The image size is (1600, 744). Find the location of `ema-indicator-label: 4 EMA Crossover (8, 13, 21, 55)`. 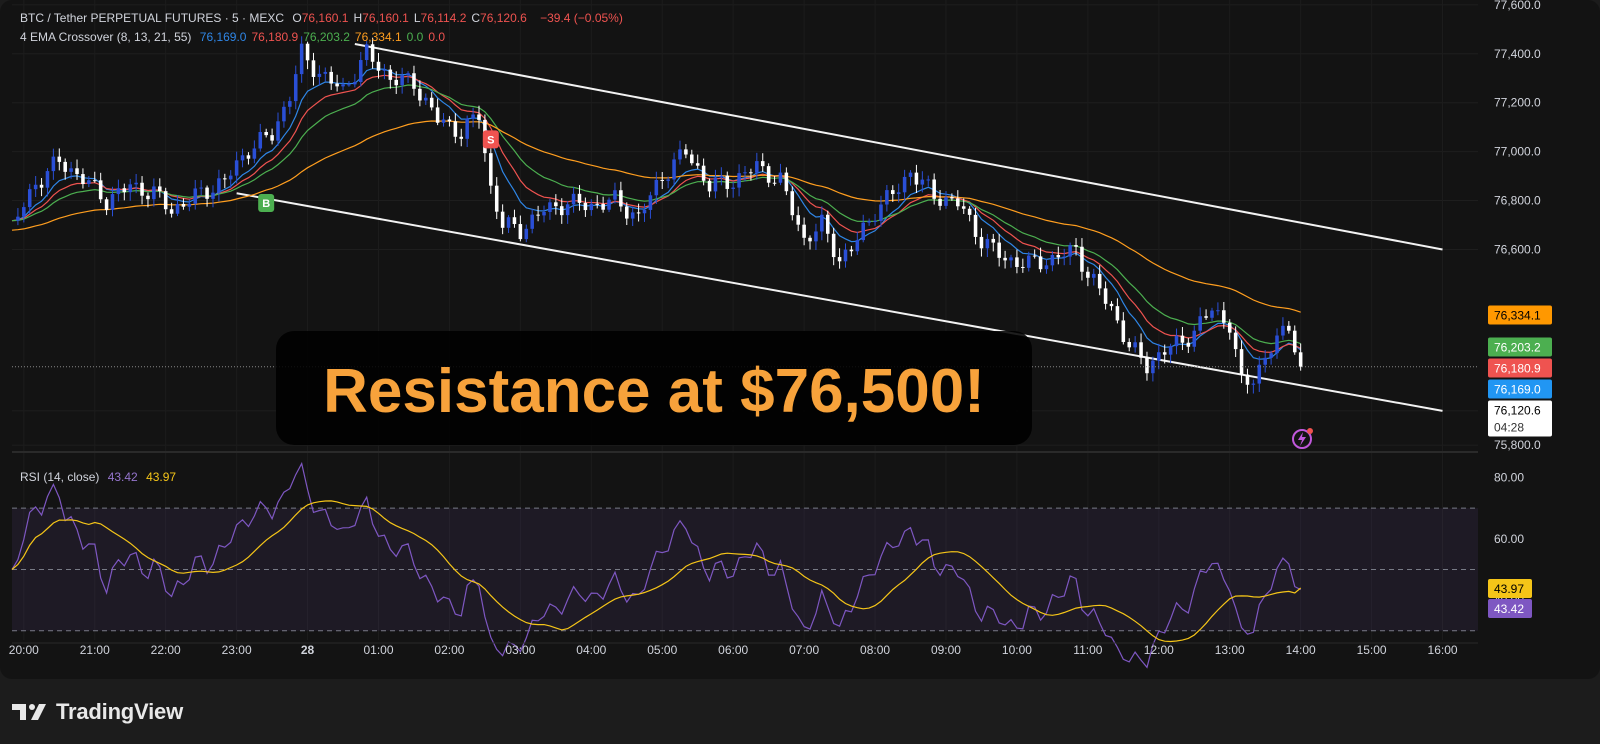

ema-indicator-label: 4 EMA Crossover (8, 13, 21, 55) is located at coordinates (105, 37).